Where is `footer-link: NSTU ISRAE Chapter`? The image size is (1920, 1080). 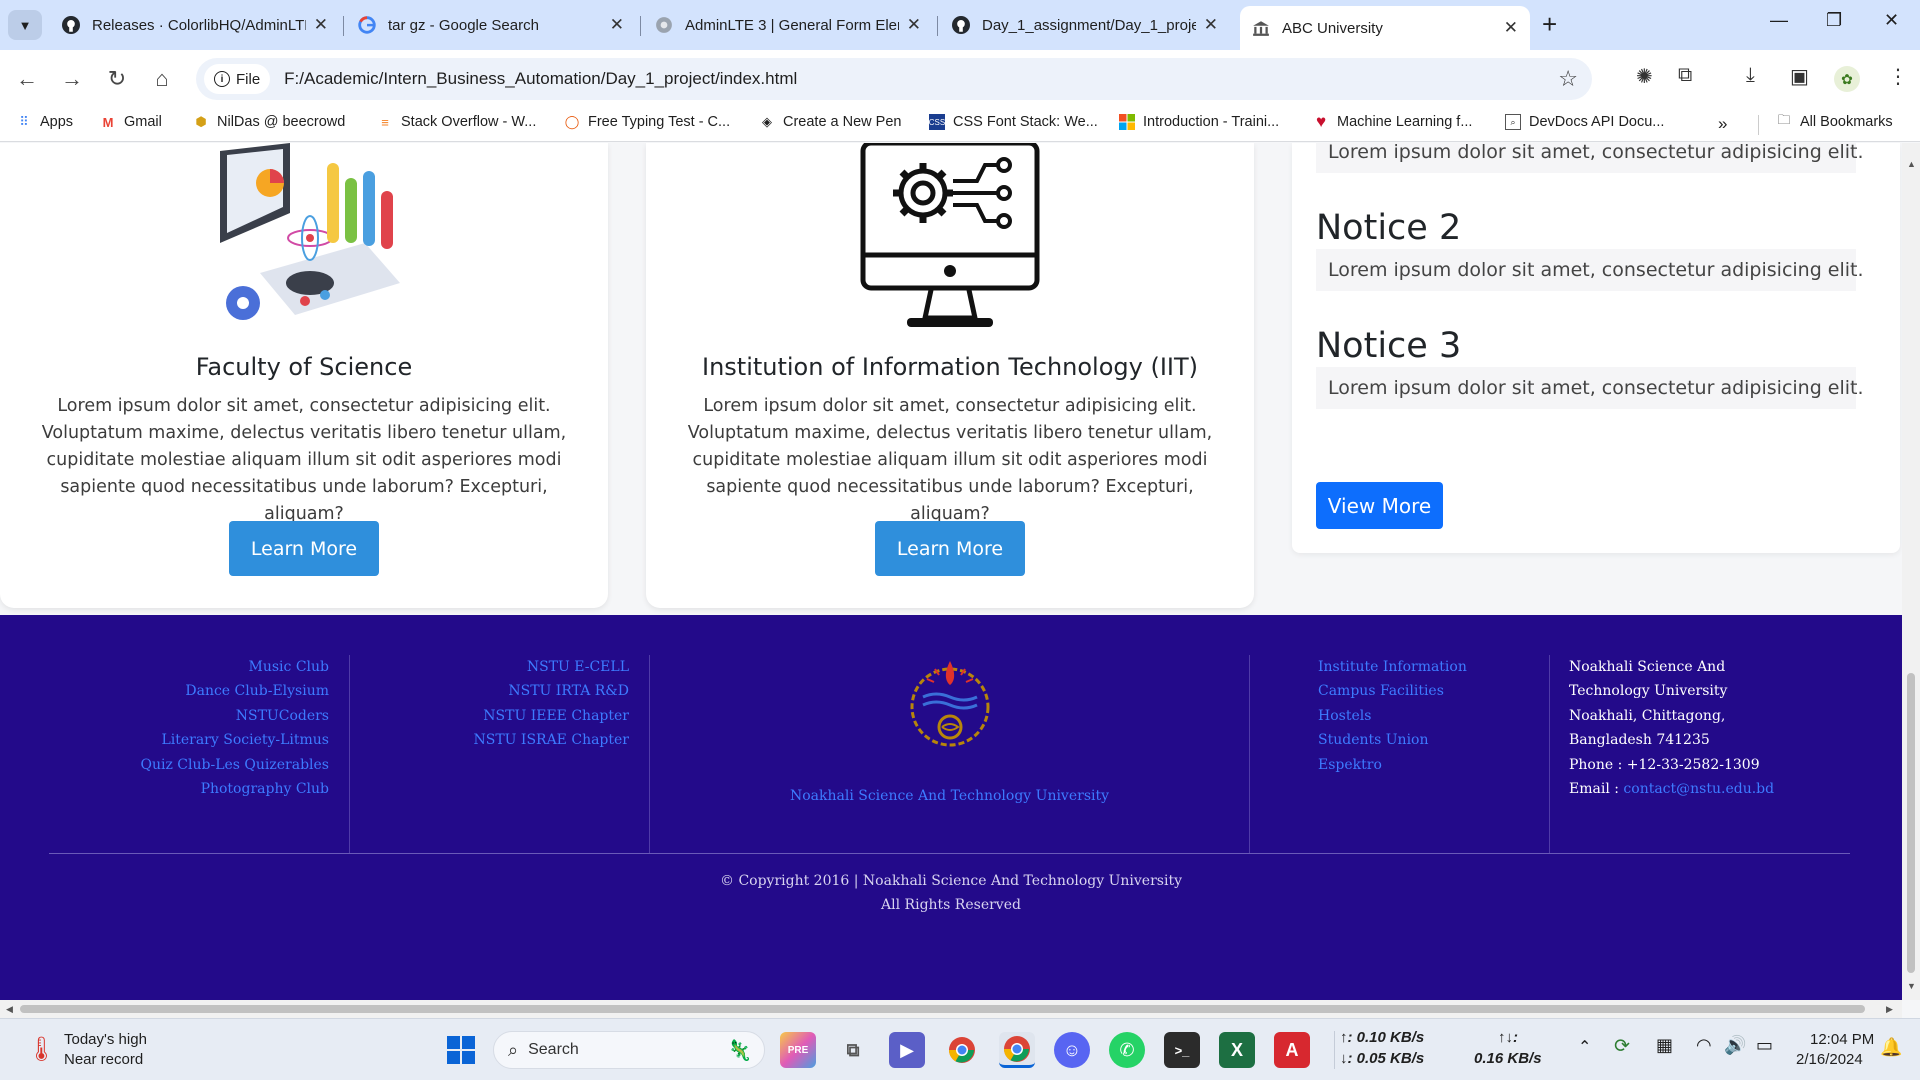
footer-link: NSTU ISRAE Chapter is located at coordinates (489, 740).